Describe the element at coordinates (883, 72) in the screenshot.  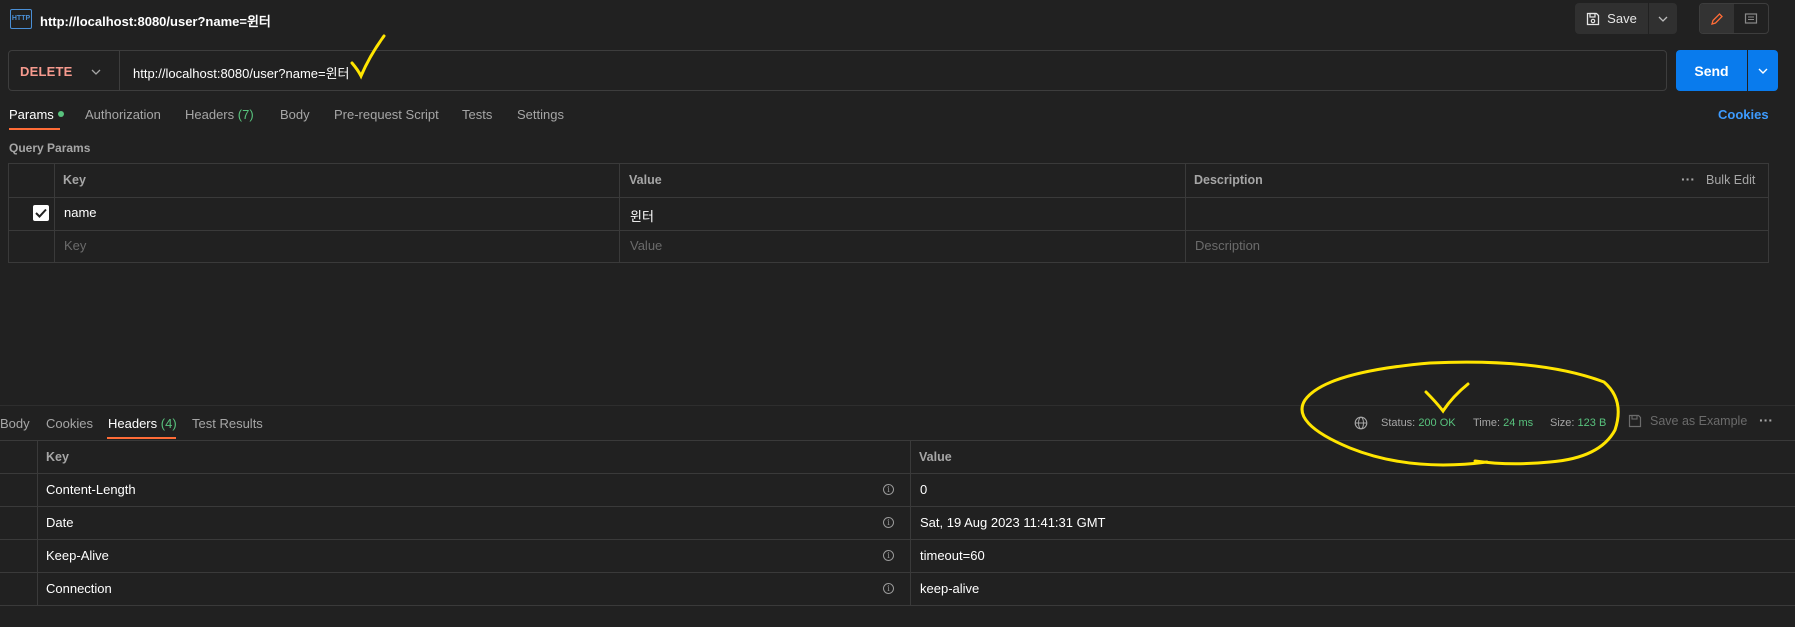
I see `url-input` at that location.